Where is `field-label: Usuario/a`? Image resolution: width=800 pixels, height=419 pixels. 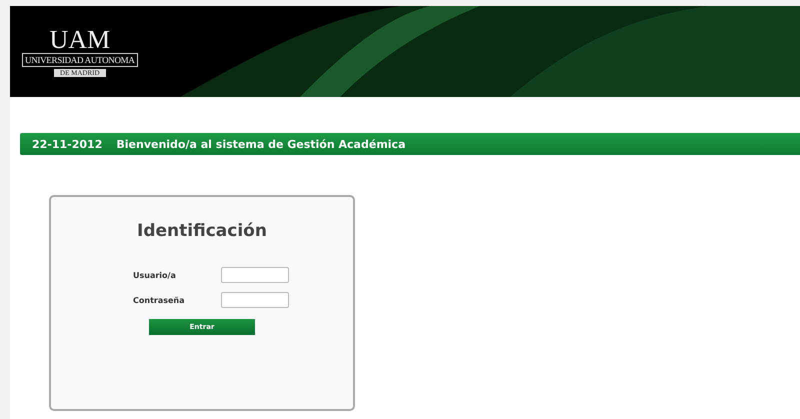
field-label: Usuario/a is located at coordinates (155, 275).